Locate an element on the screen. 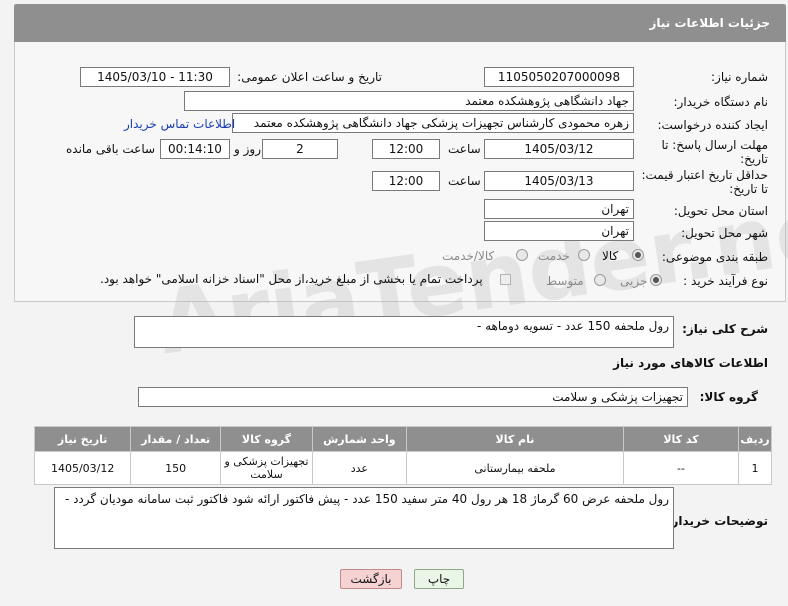 Image resolution: width=788 pixels, height=606 pixels. deadline-label: مهلت ارسال پاسخ: تا is located at coordinates (714, 145).